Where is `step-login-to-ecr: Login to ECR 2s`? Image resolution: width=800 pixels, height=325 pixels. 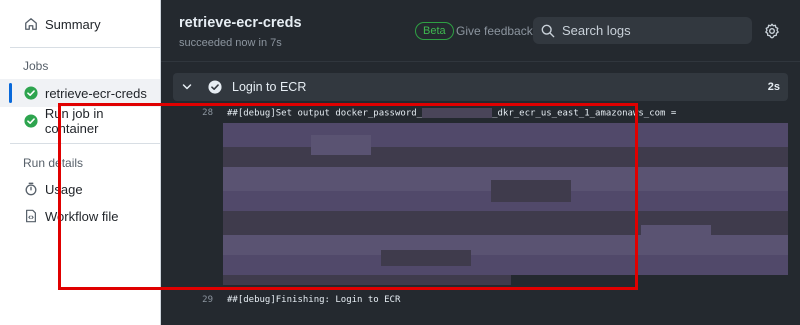
step-login-to-ecr: Login to ECR 2s is located at coordinates (480, 87).